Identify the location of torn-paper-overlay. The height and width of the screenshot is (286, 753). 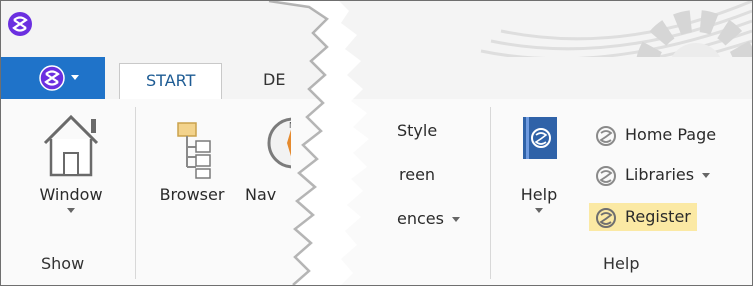
(318, 143).